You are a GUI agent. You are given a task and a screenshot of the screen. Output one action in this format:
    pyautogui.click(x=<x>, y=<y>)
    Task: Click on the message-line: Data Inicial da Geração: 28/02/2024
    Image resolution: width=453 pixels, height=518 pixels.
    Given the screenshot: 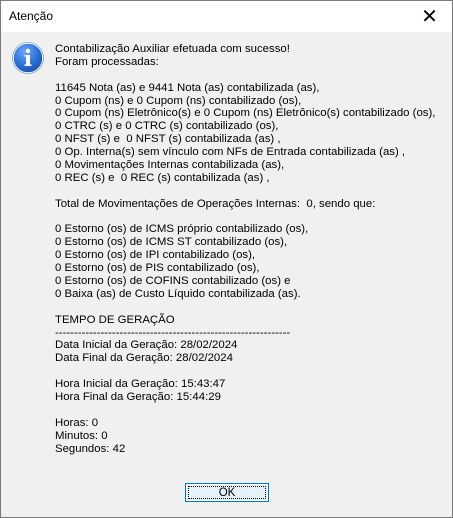 What is the action you would take?
    pyautogui.click(x=146, y=345)
    